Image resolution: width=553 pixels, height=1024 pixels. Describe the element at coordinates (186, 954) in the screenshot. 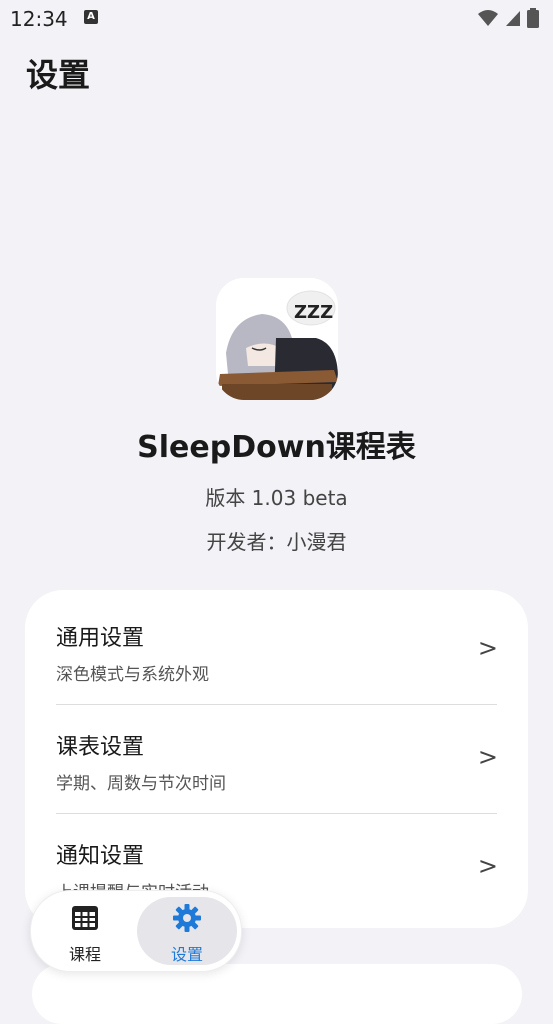

I see `tab-label: 设置` at that location.